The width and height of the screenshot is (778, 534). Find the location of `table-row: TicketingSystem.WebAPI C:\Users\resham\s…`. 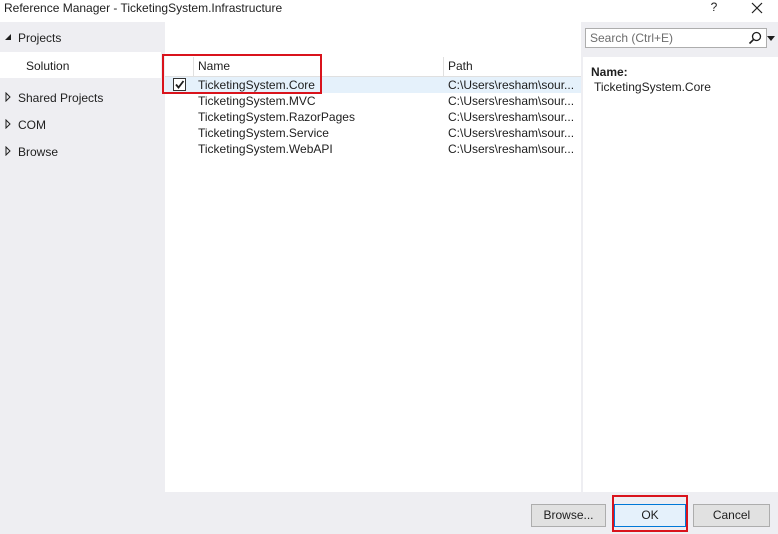

table-row: TicketingSystem.WebAPI C:\Users\resham\s… is located at coordinates (373, 149).